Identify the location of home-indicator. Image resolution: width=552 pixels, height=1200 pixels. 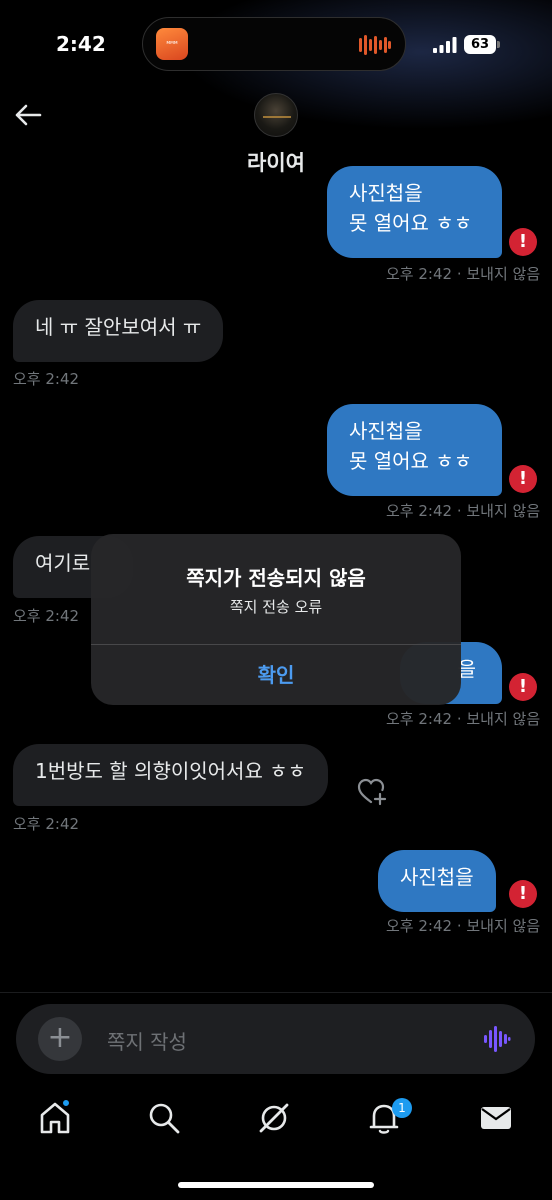
(276, 1185).